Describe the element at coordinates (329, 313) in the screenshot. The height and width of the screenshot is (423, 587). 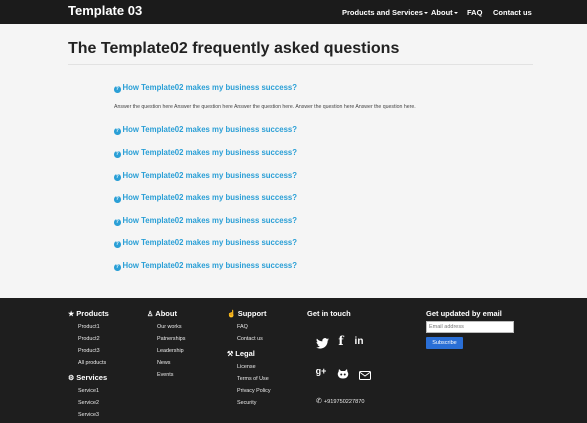
I see `footer-touch-heading: Get in touch` at that location.